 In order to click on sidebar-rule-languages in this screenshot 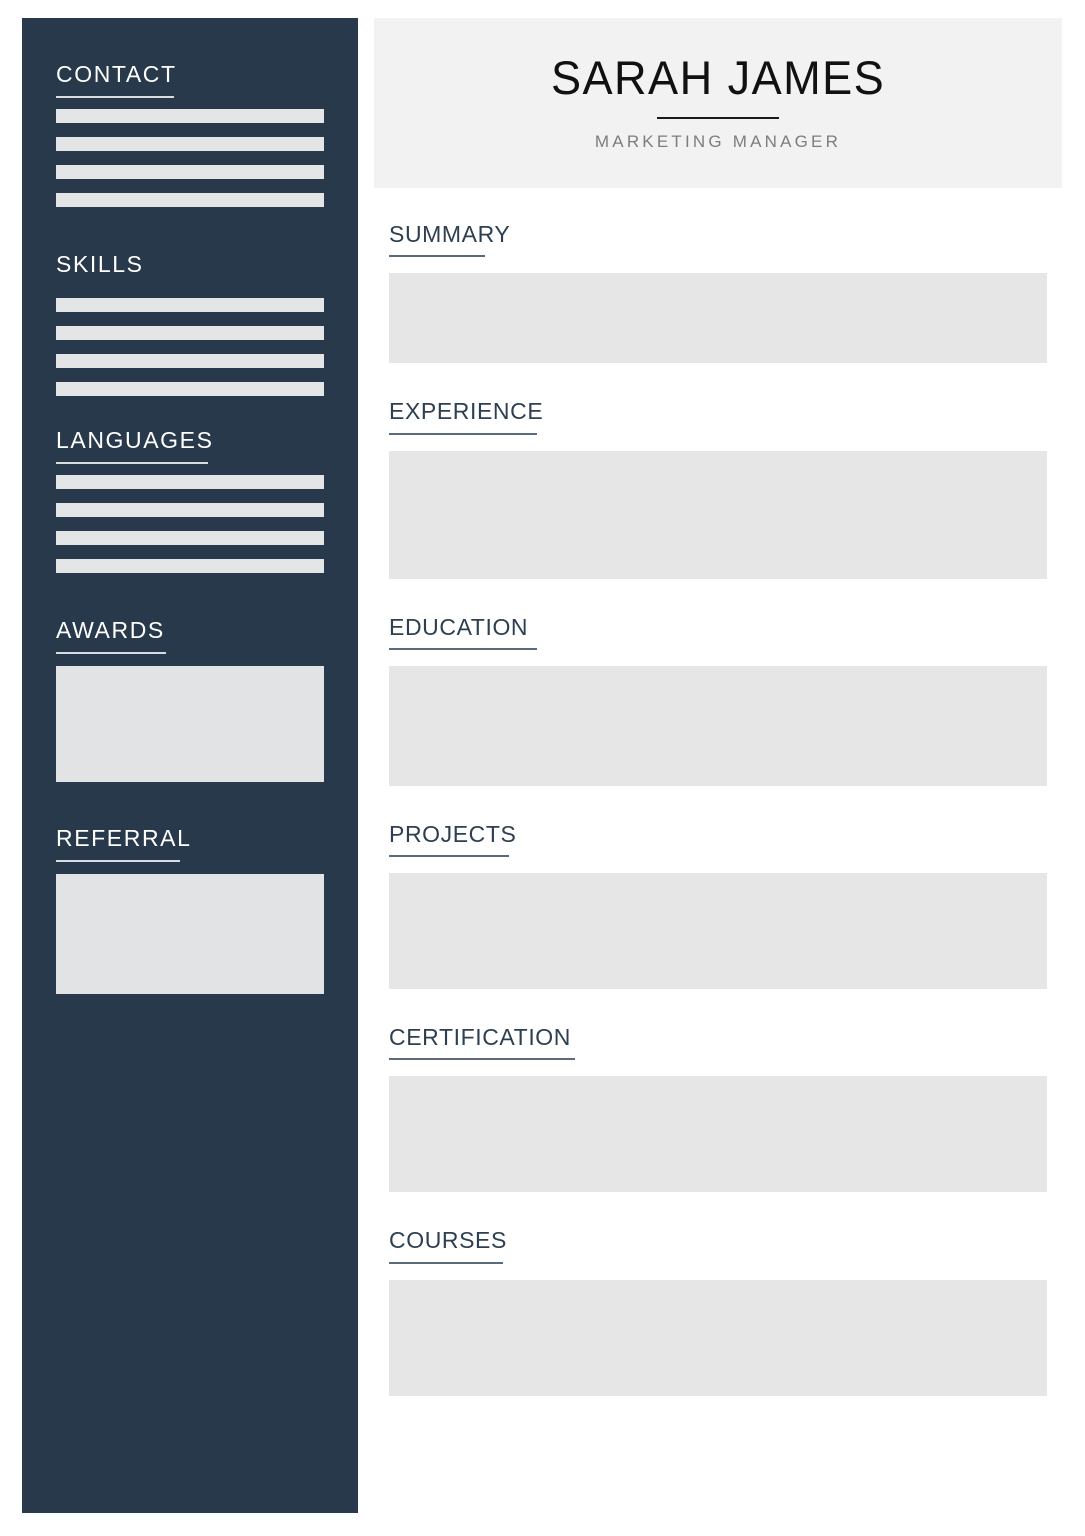, I will do `click(132, 463)`.